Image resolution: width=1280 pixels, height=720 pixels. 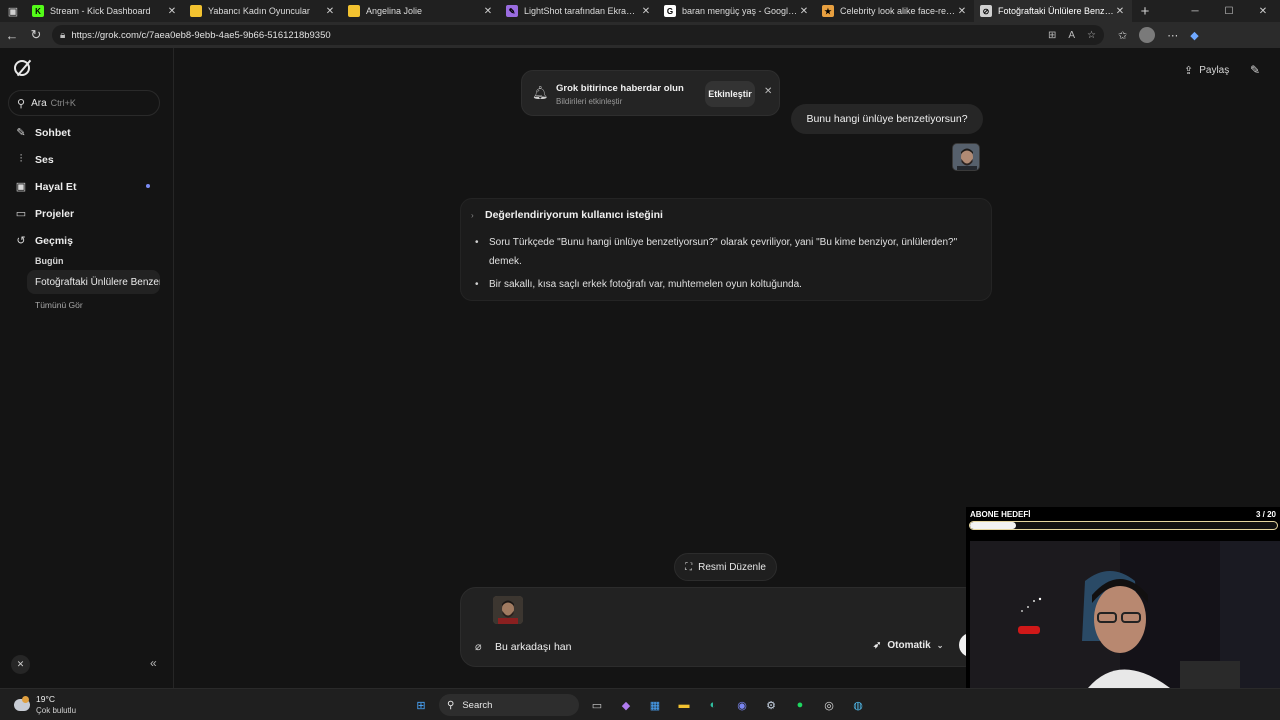 I want to click on read-aloud-icon: A, so click(x=1071, y=35).